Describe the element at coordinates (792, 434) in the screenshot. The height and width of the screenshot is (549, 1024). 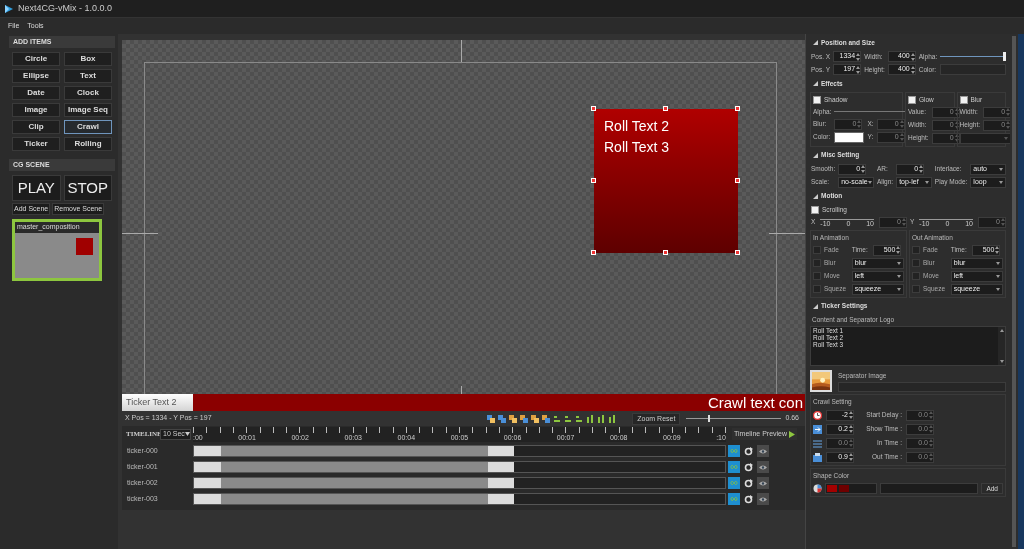
I see `play-icon` at that location.